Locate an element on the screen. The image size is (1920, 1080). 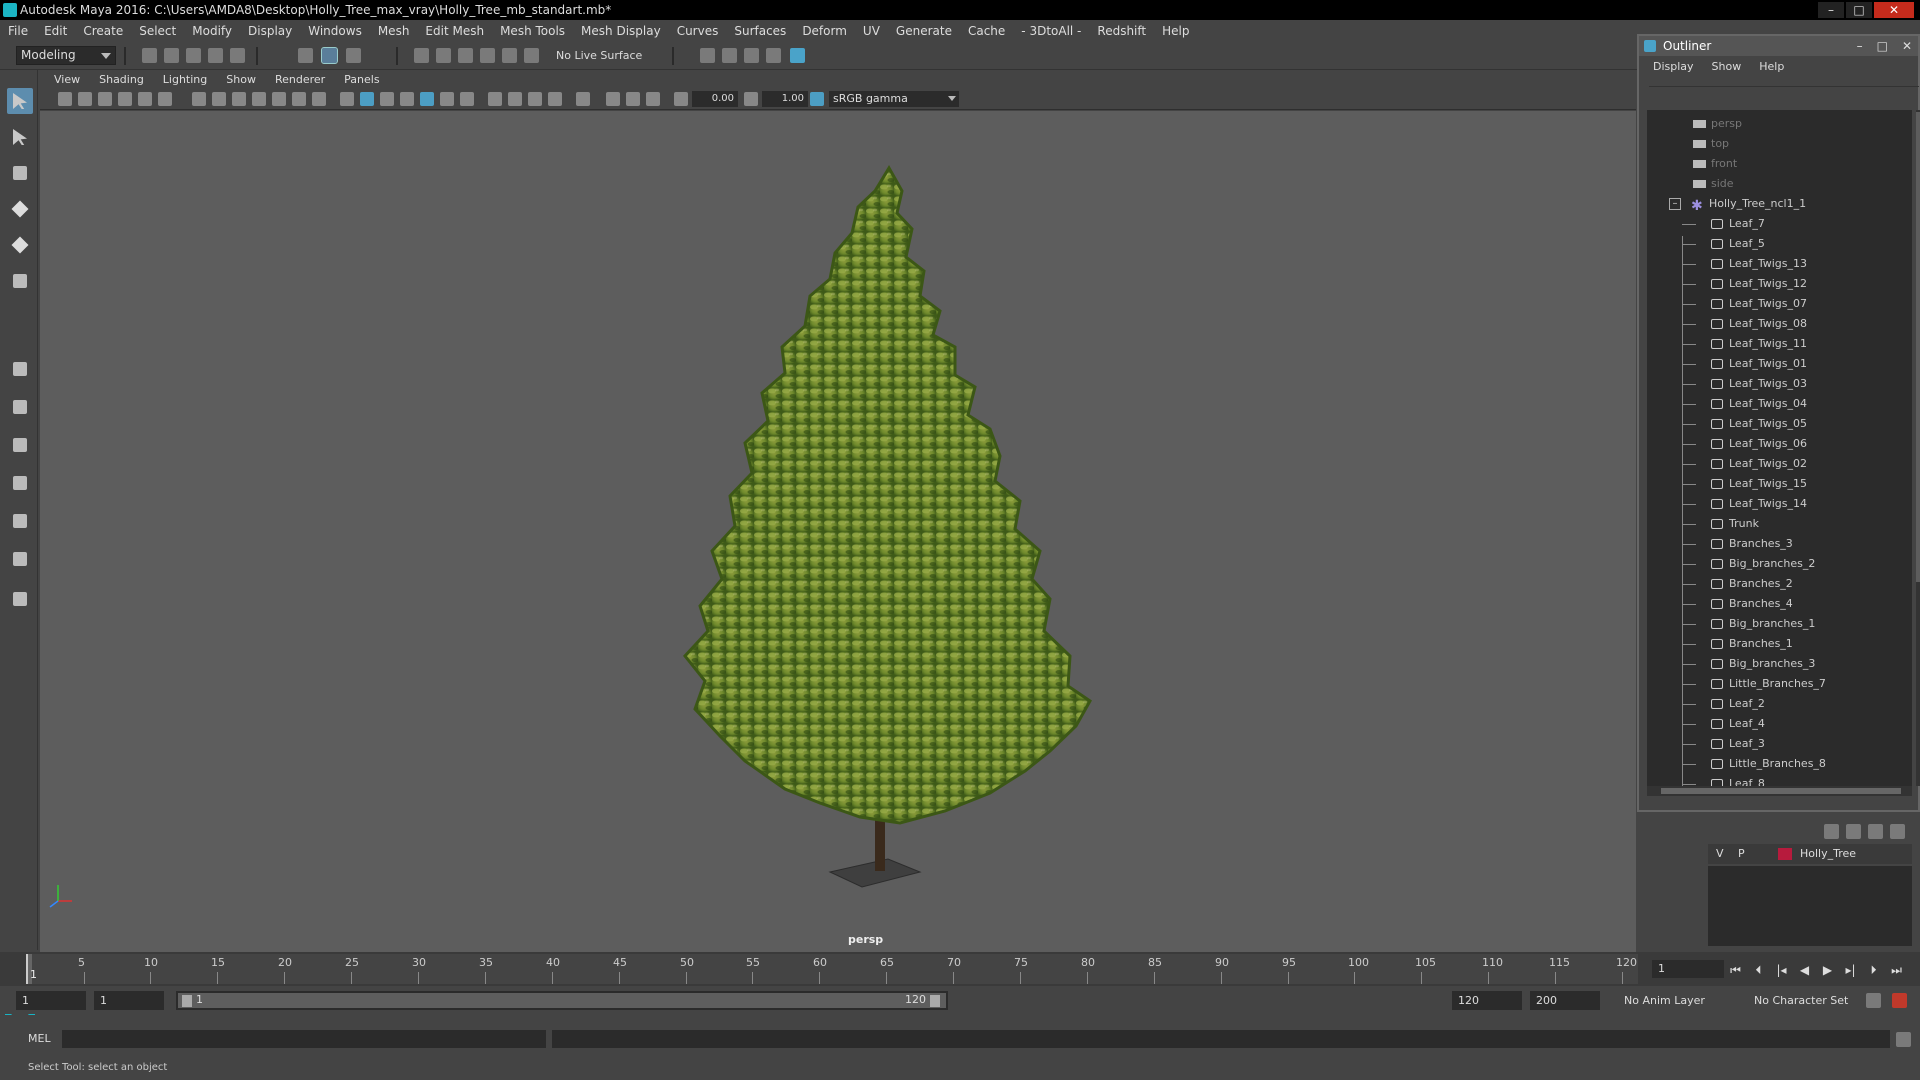
exposure-icon is located at coordinates (681, 99).